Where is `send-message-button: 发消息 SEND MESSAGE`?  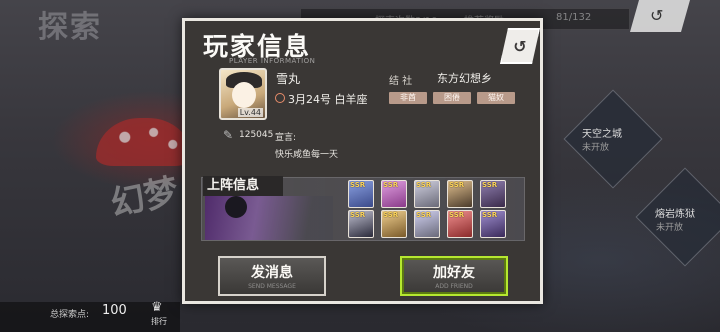 send-message-button: 发消息 SEND MESSAGE is located at coordinates (272, 276).